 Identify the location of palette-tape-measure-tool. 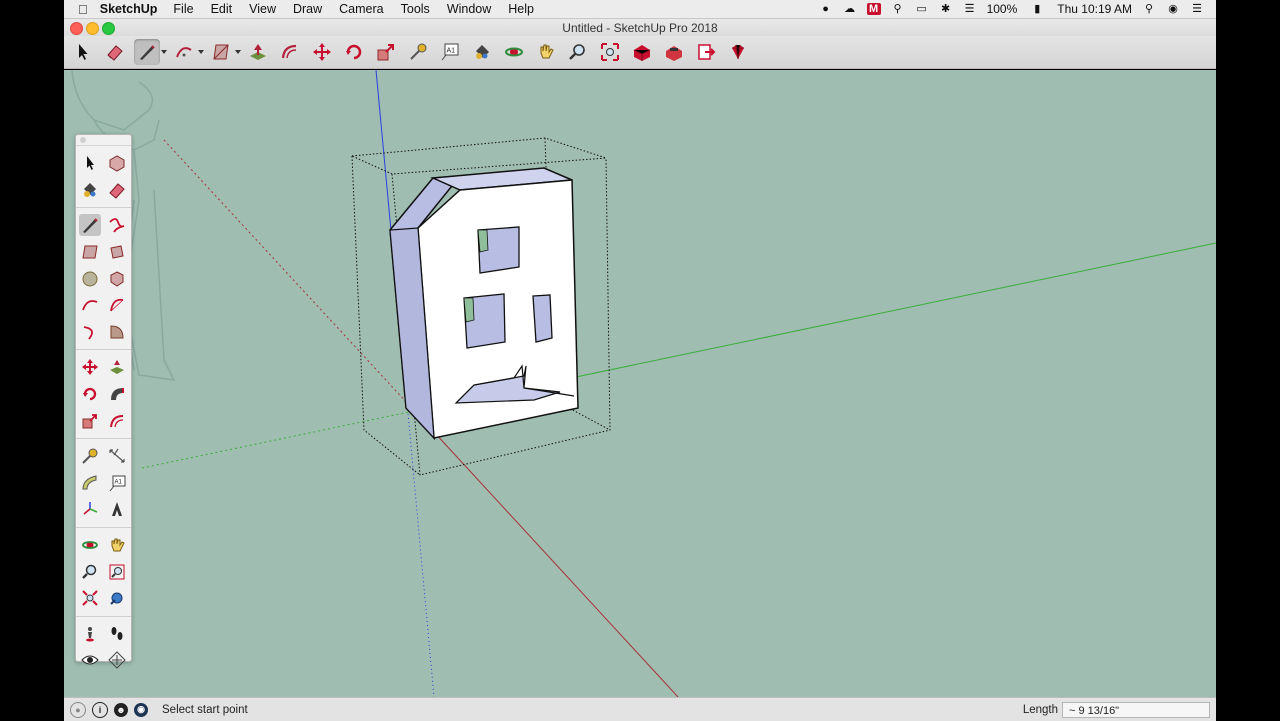
(90, 456).